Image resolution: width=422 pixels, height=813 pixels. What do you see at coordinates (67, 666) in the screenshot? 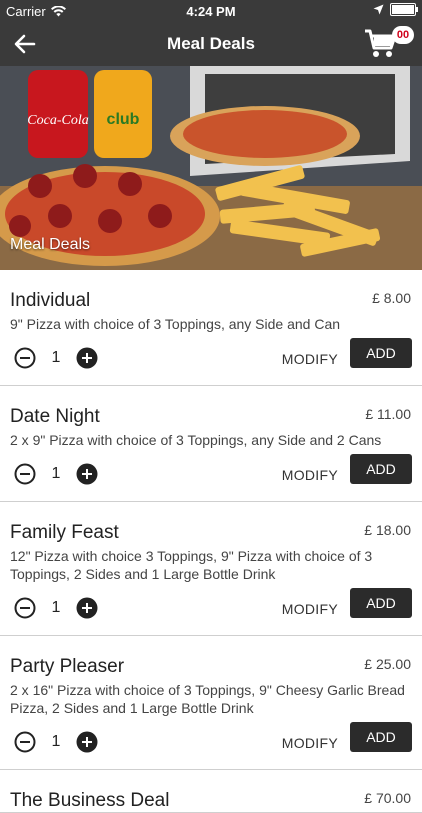
I see `item-name: Party Pleaser` at bounding box center [67, 666].